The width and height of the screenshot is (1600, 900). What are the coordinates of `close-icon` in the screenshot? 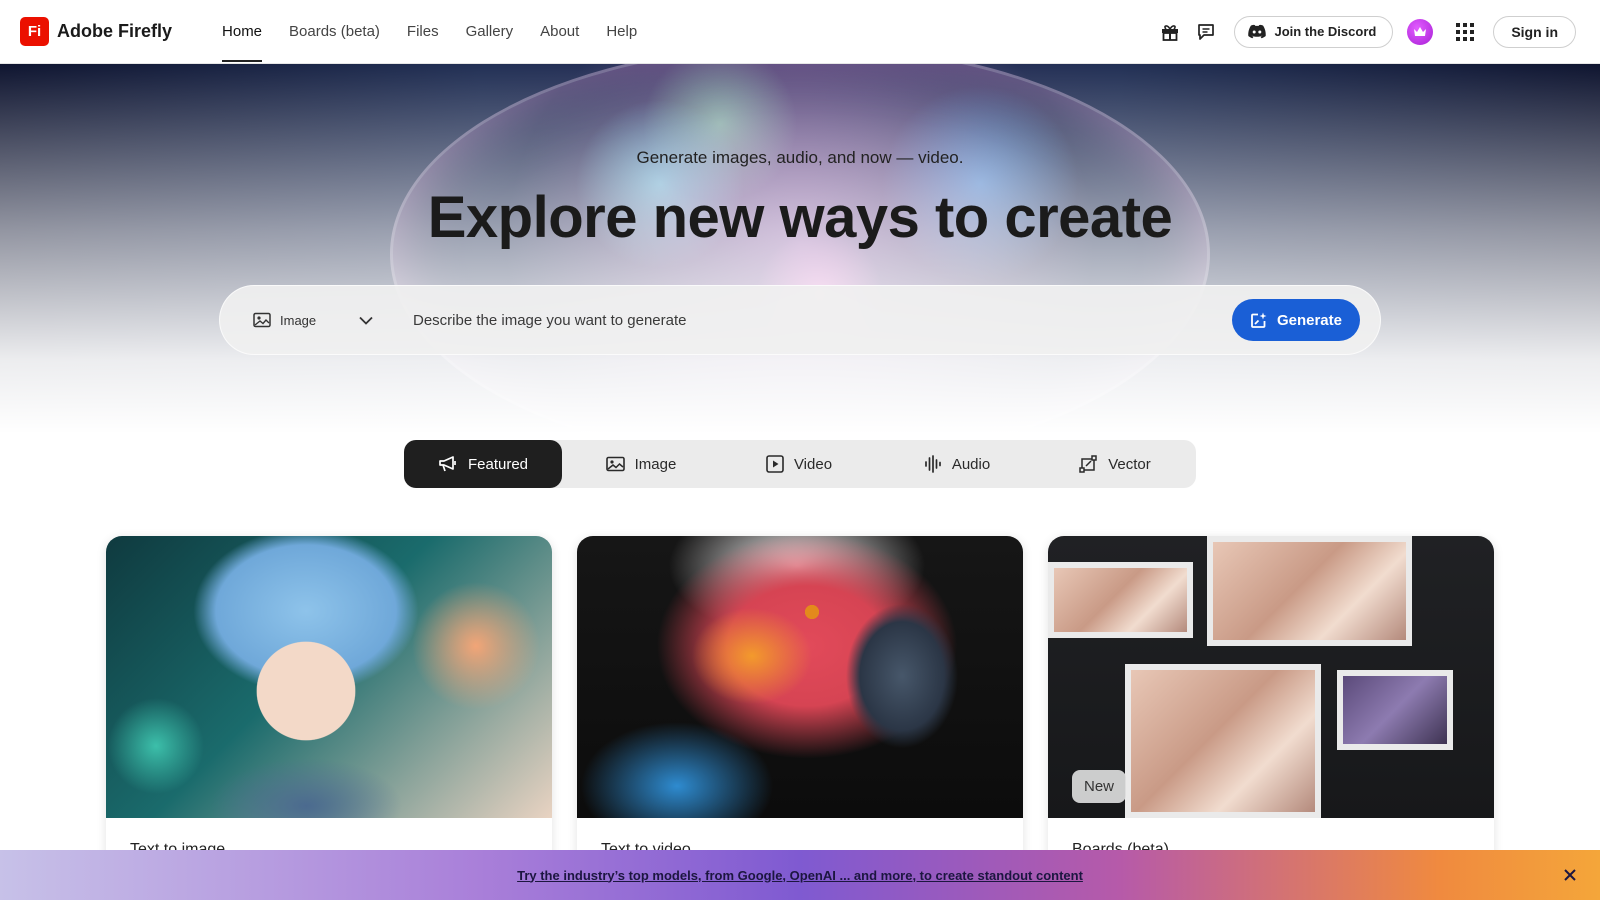 It's located at (1570, 875).